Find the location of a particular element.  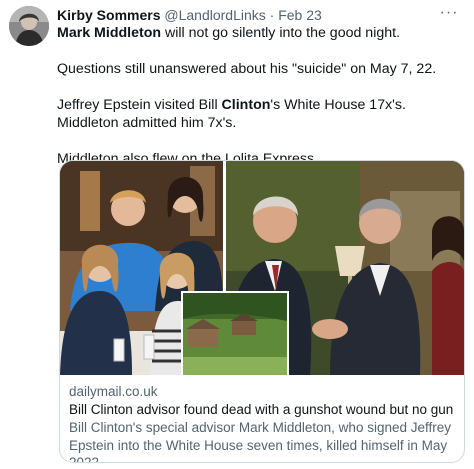

avatar is located at coordinates (29, 26).